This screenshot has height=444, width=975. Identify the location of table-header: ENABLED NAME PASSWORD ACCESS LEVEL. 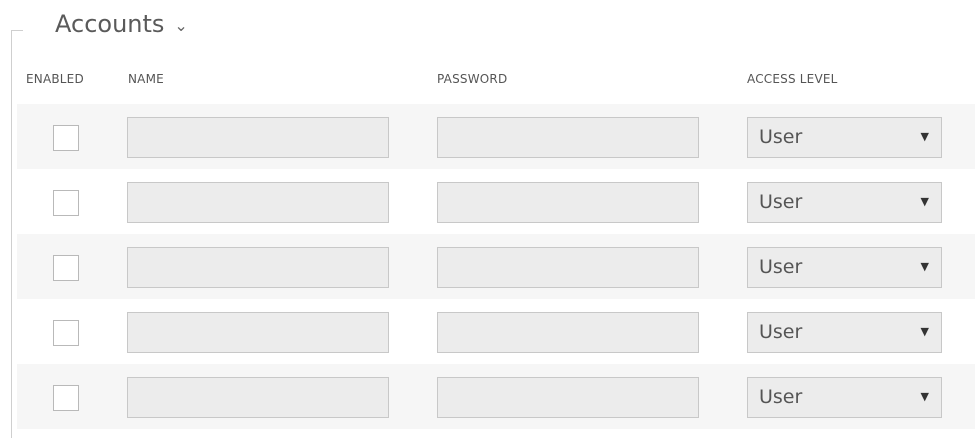
(487, 82).